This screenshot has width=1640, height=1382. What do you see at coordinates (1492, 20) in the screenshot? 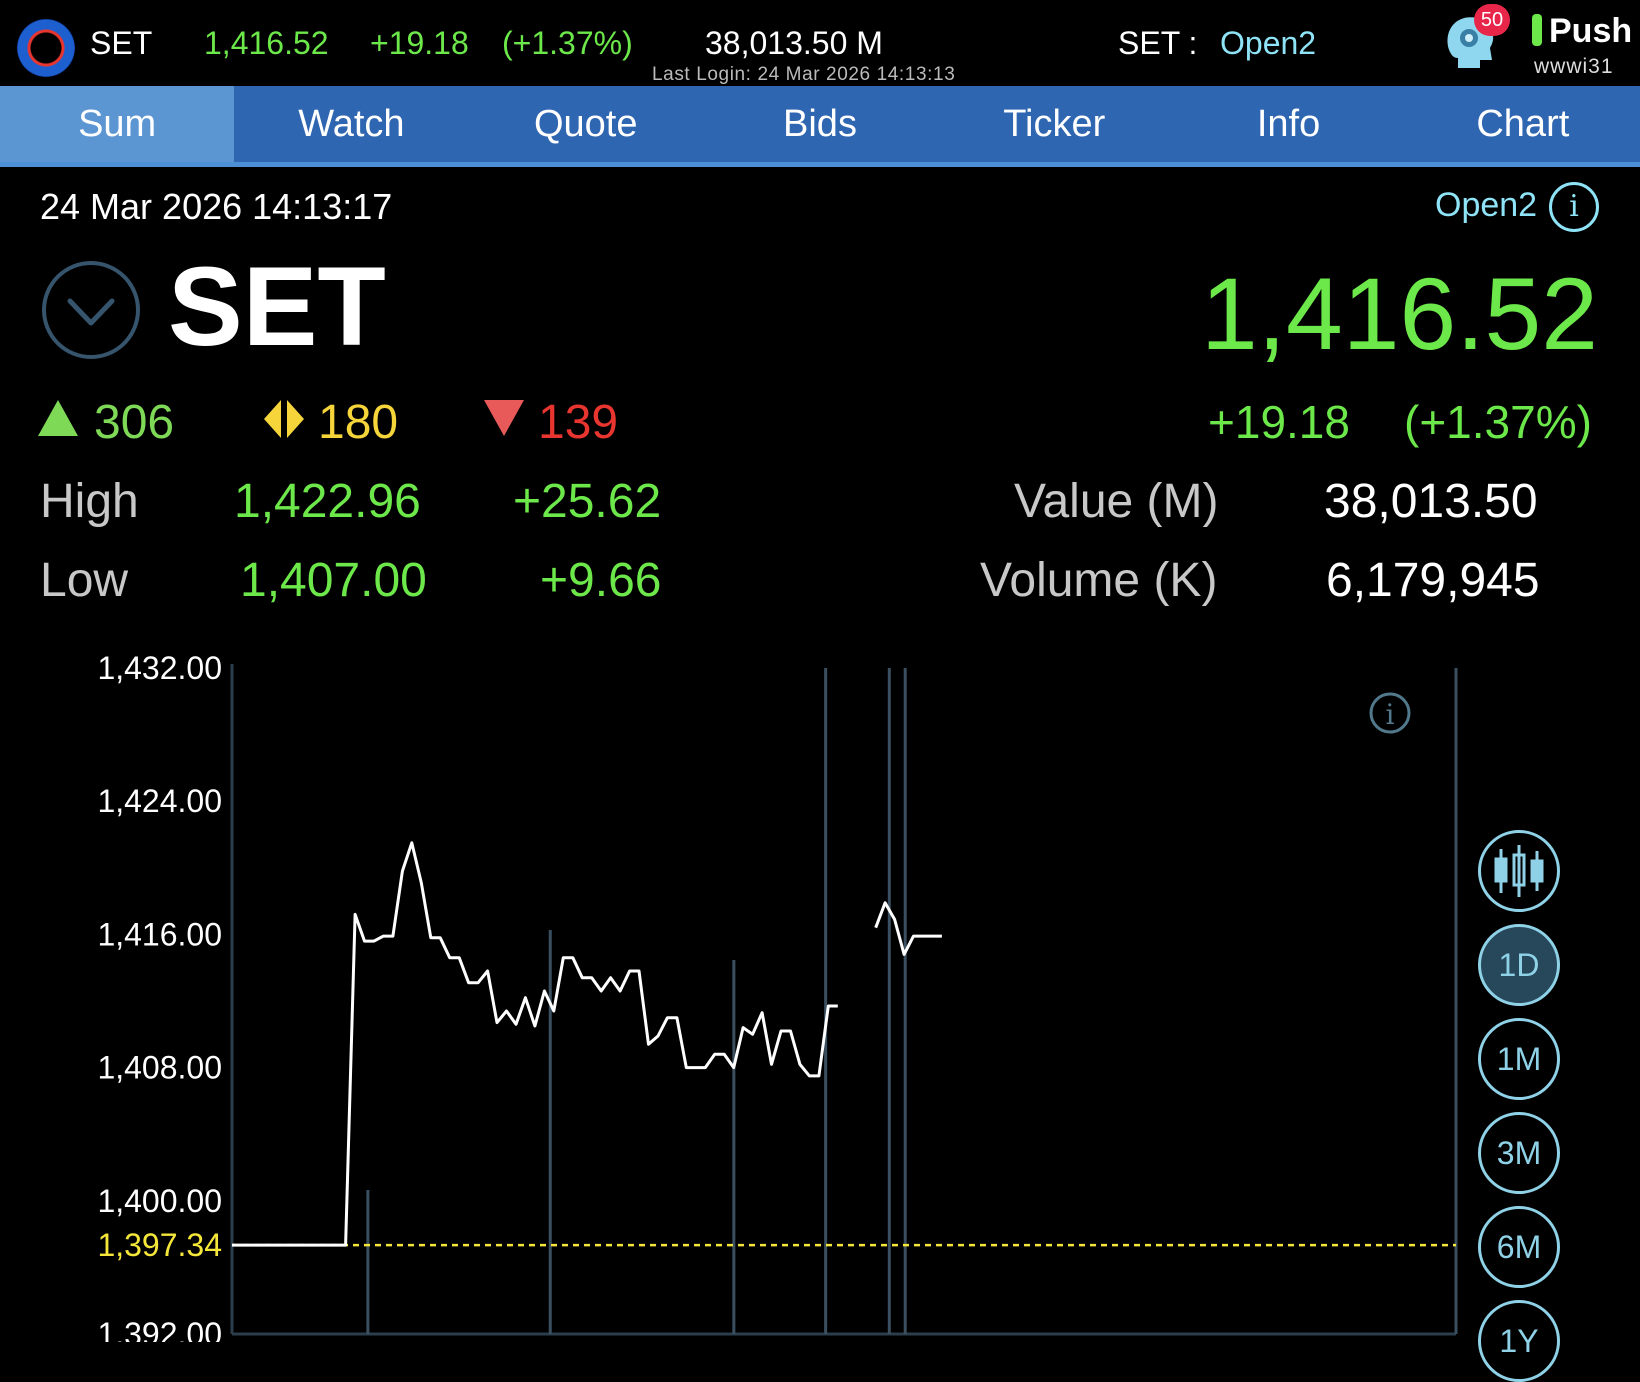
I see `notification-badge: 50` at bounding box center [1492, 20].